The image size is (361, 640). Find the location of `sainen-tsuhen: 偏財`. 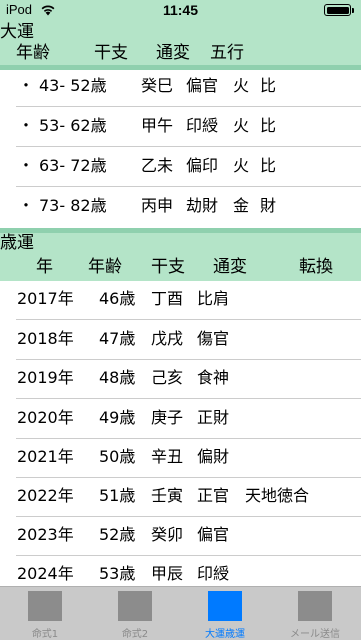

sainen-tsuhen: 偏財 is located at coordinates (213, 456).